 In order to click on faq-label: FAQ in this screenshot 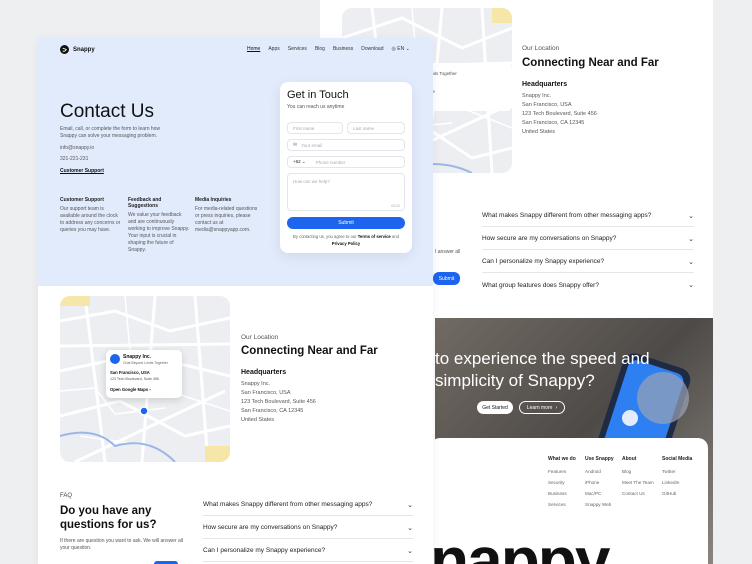, I will do `click(66, 496)`.